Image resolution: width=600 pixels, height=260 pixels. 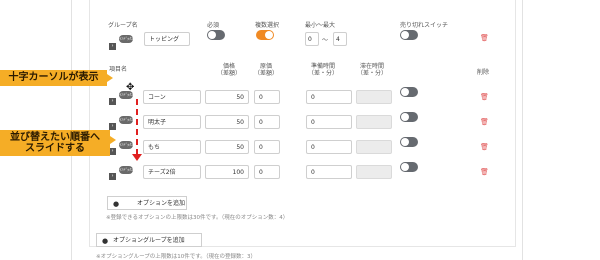 I want to click on add-group-label: オプショングループを追加, so click(x=149, y=240).